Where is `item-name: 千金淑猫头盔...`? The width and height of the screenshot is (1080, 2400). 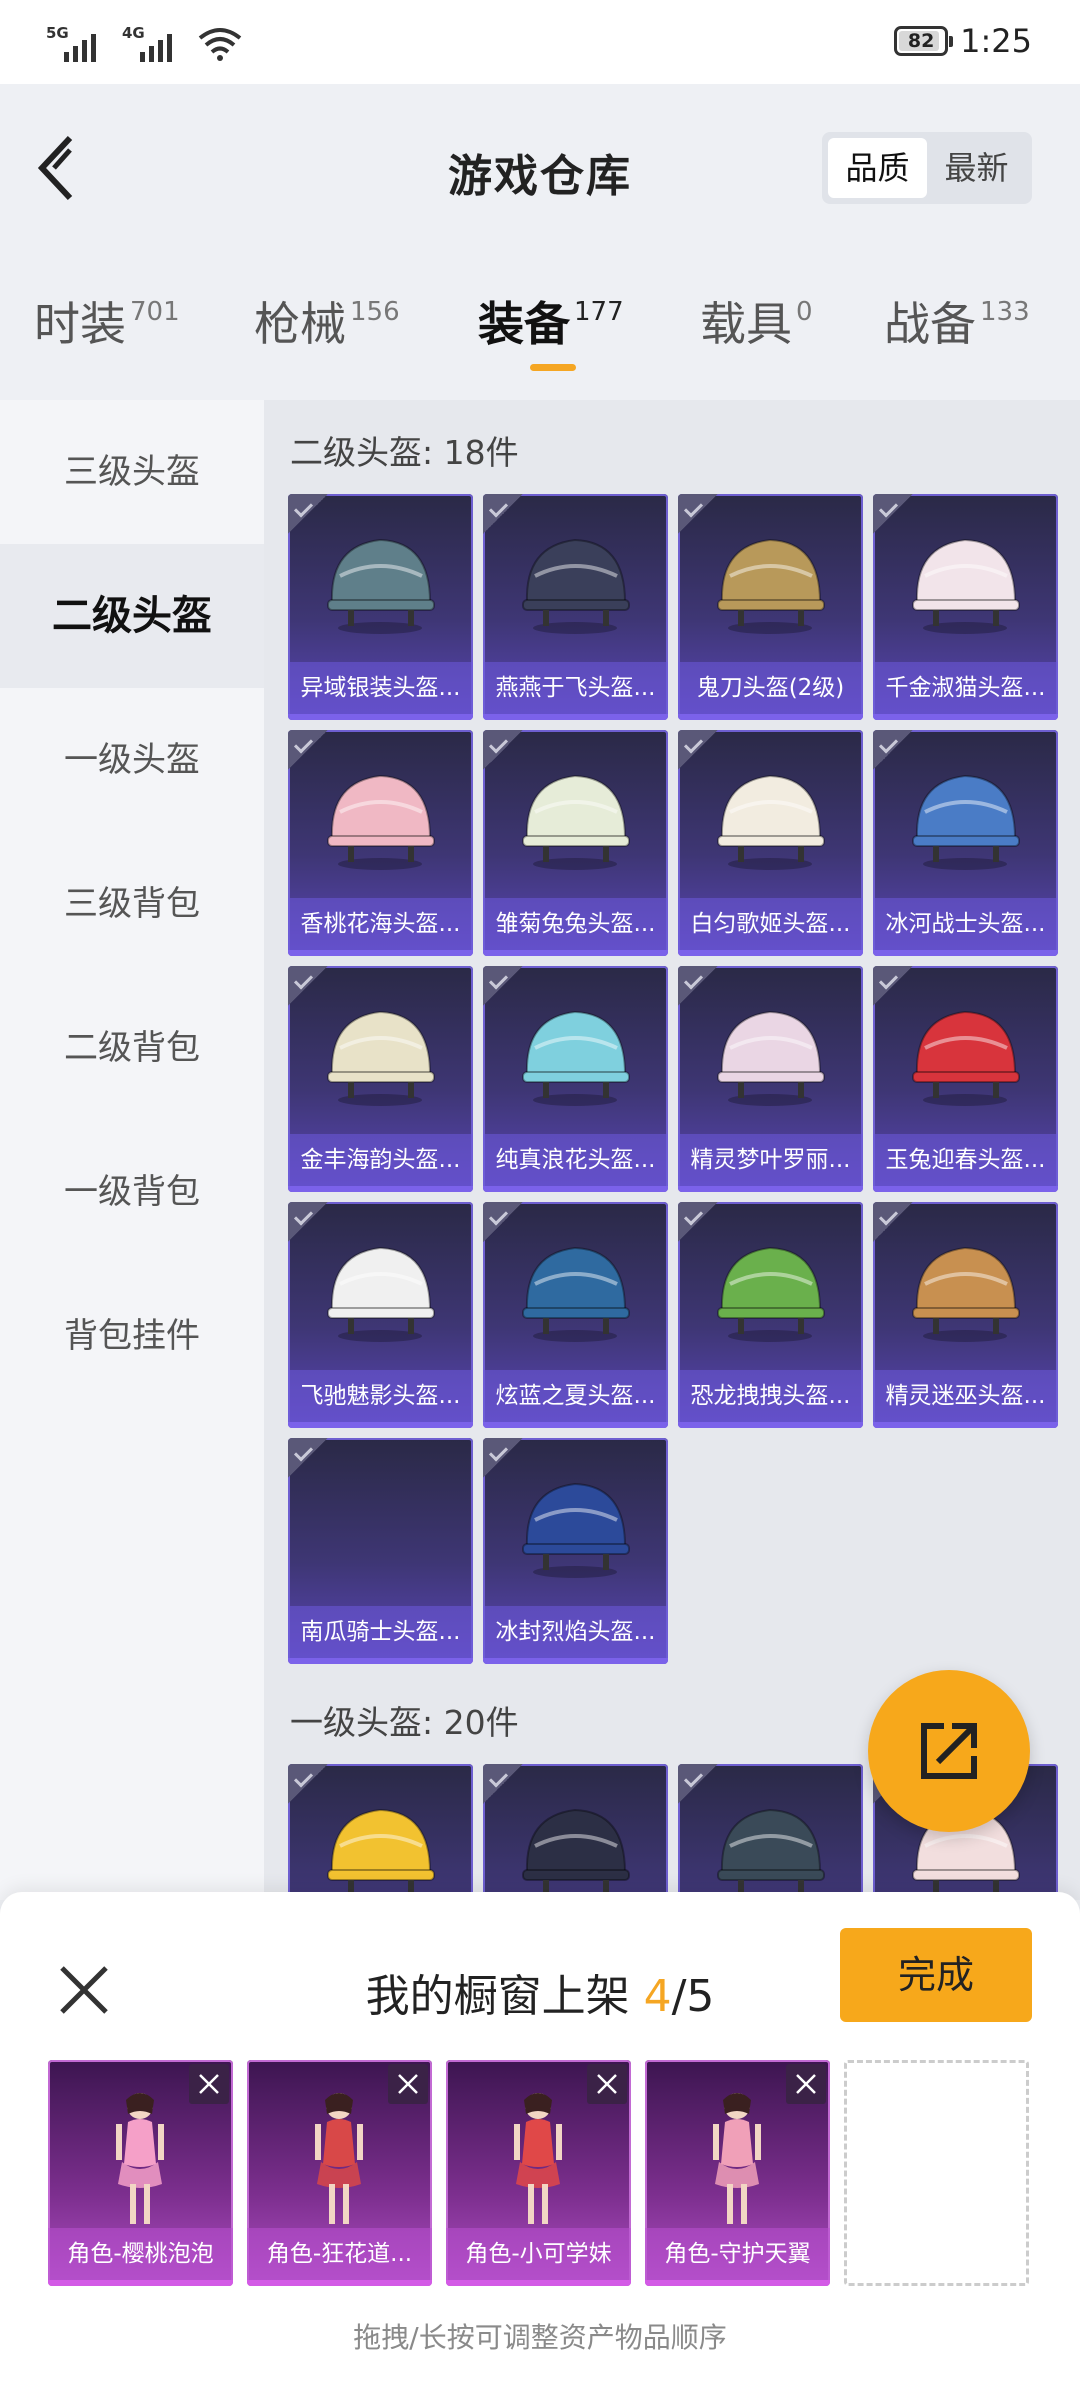
item-name: 千金淑猫头盔... is located at coordinates (965, 688).